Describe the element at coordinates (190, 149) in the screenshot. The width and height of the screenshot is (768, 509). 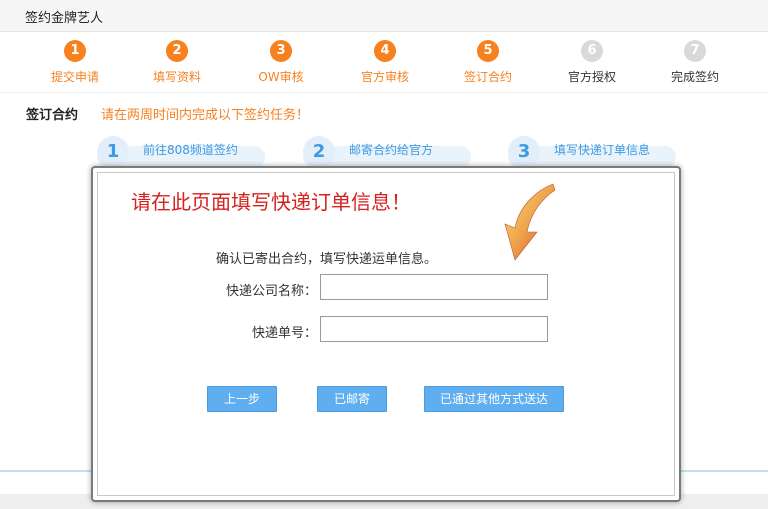
I see `task-label: 前往808频道签约` at that location.